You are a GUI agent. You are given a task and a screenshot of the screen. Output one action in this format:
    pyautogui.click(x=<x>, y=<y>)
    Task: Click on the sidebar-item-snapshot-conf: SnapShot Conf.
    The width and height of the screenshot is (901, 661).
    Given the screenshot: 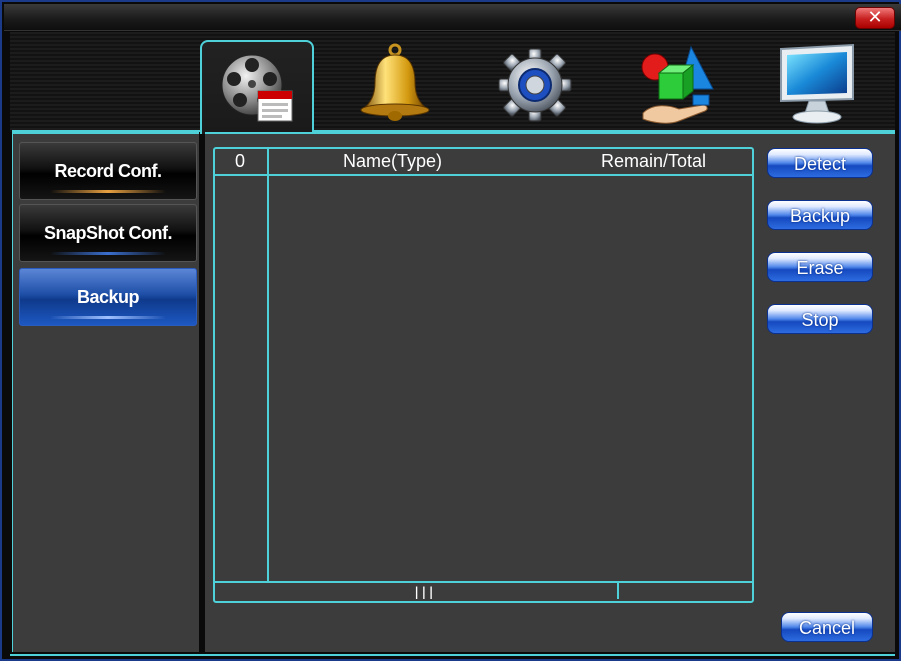 What is the action you would take?
    pyautogui.click(x=108, y=233)
    